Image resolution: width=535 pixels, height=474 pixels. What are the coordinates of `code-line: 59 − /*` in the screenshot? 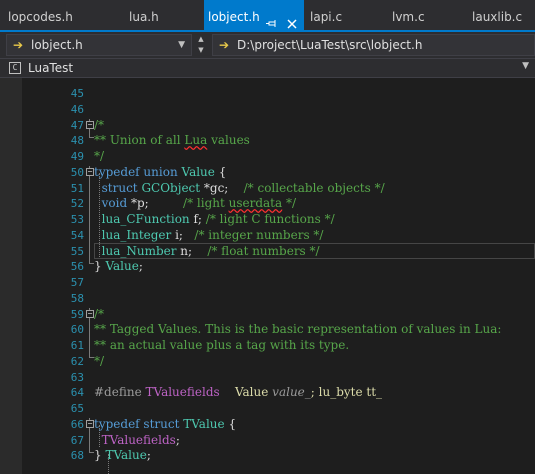 It's located at (267, 315).